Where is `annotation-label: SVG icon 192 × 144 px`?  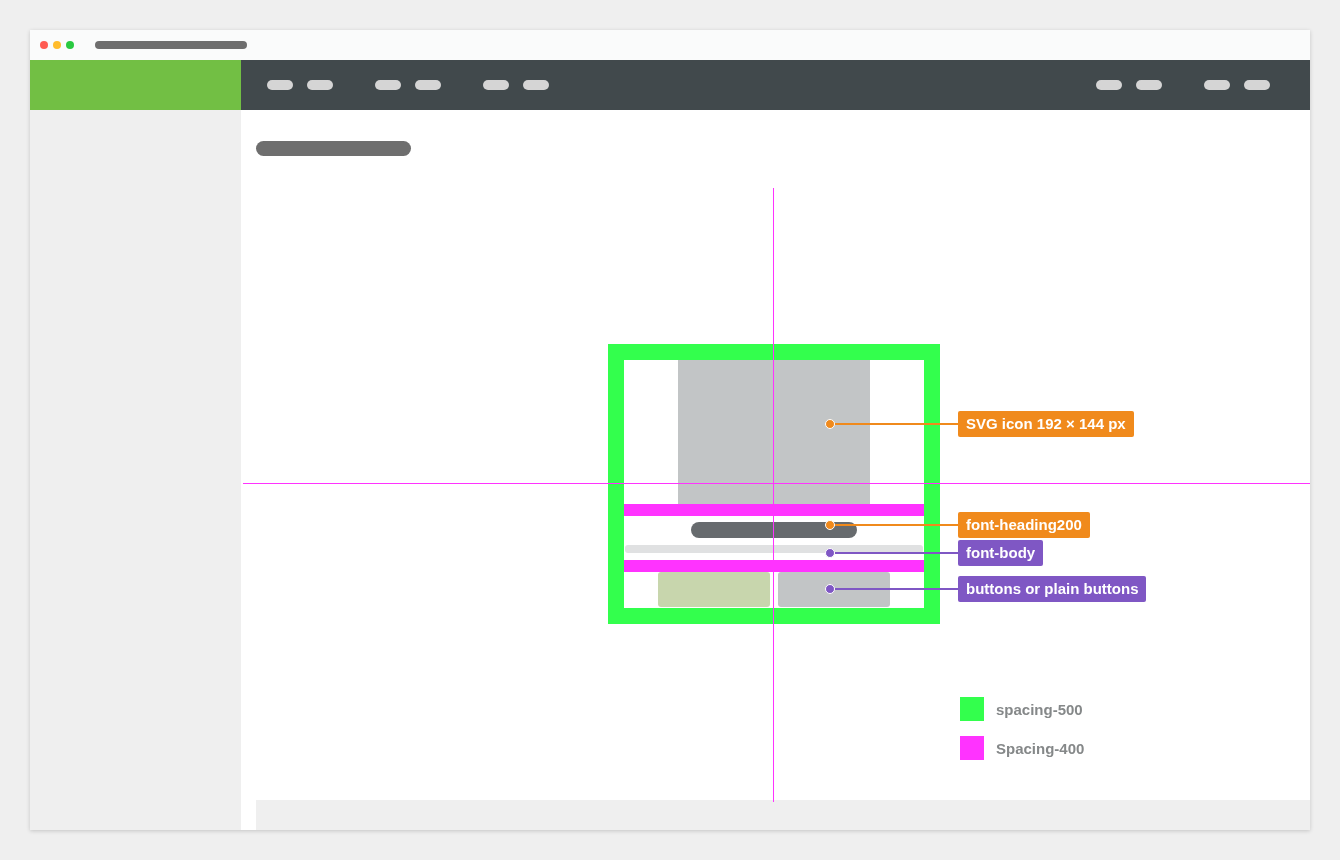 annotation-label: SVG icon 192 × 144 px is located at coordinates (1046, 424).